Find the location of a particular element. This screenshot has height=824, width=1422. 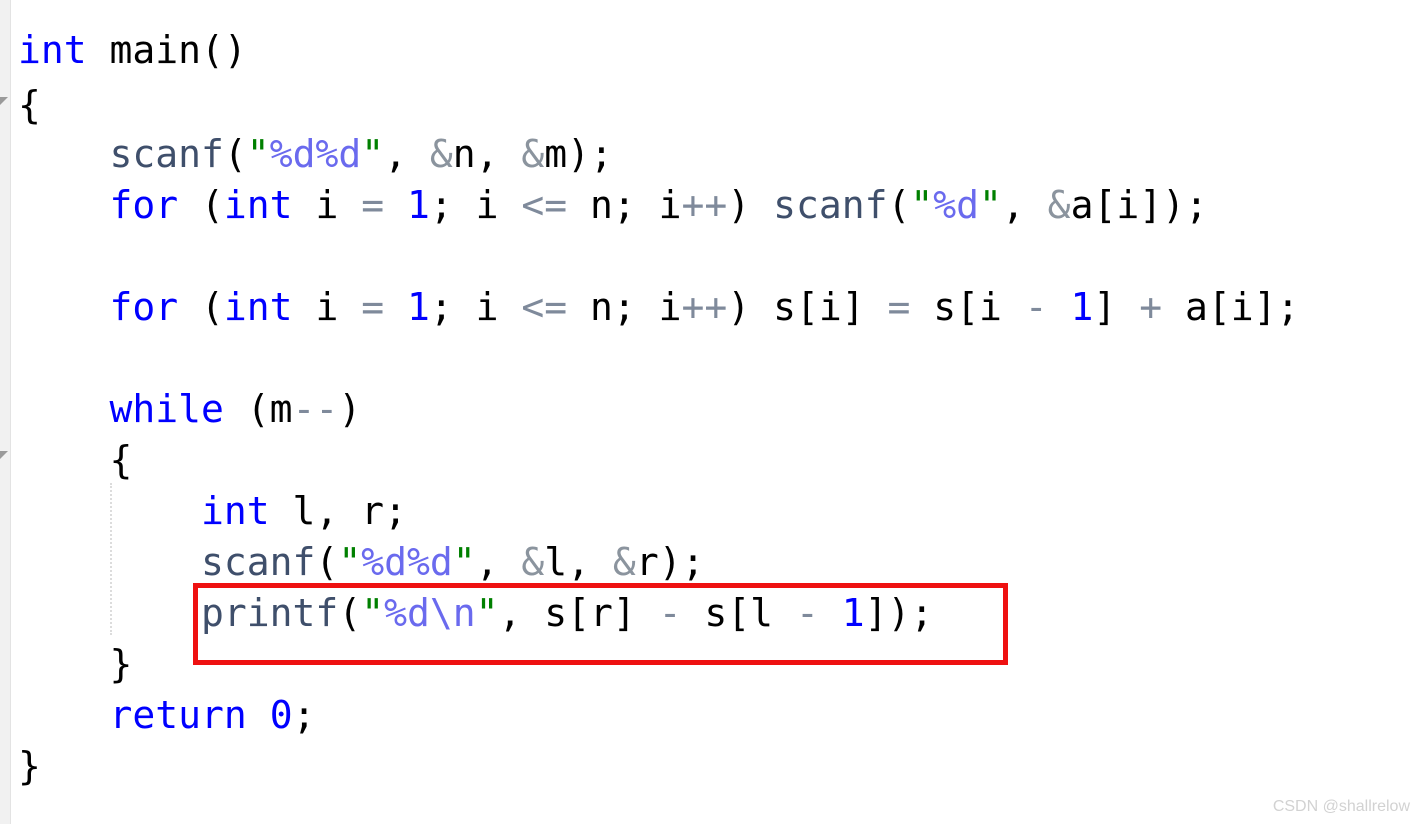

code-line-9: { is located at coordinates (75, 460).